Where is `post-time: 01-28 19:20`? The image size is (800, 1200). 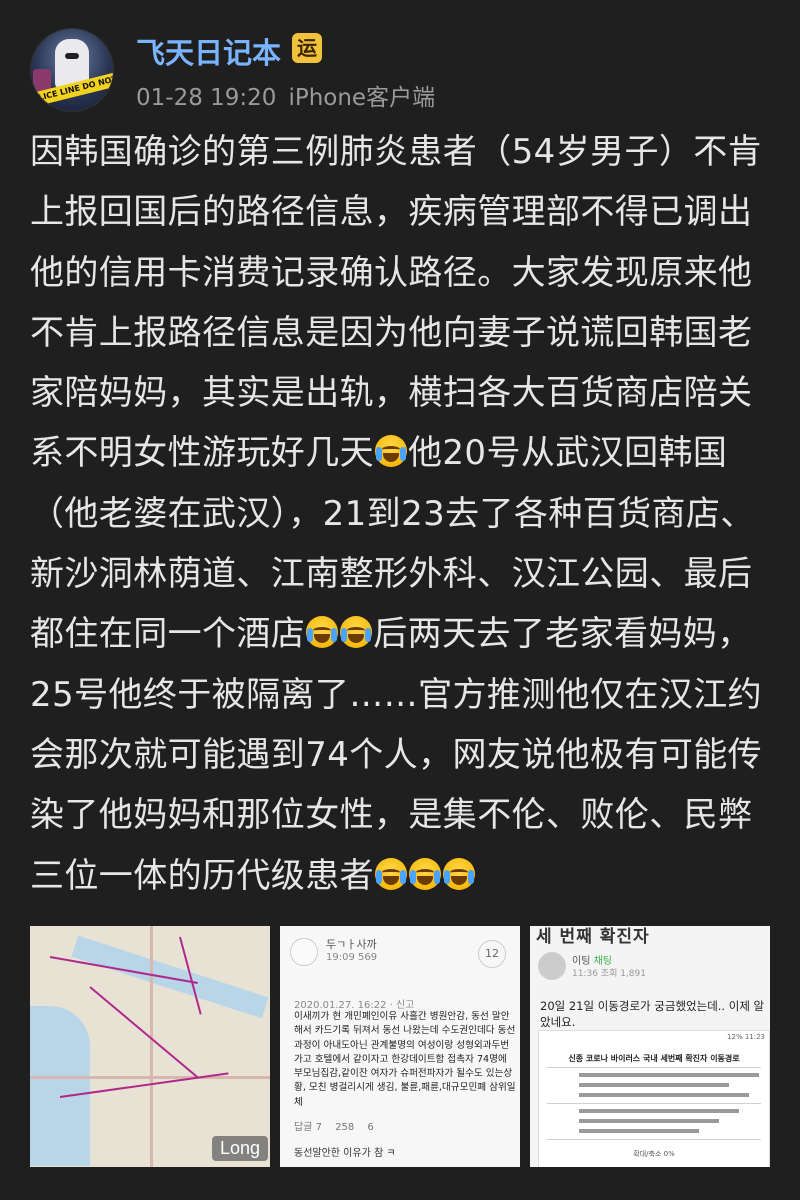 post-time: 01-28 19:20 is located at coordinates (206, 98).